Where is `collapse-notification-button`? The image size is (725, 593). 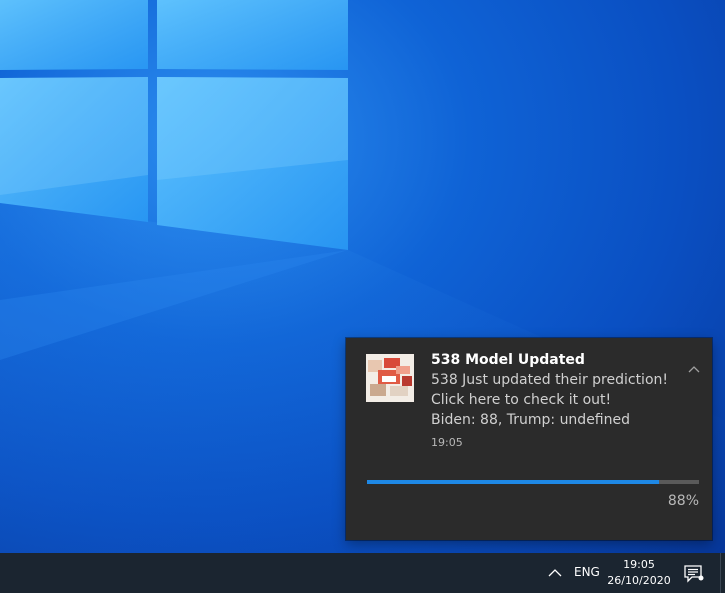
collapse-notification-button is located at coordinates (694, 370).